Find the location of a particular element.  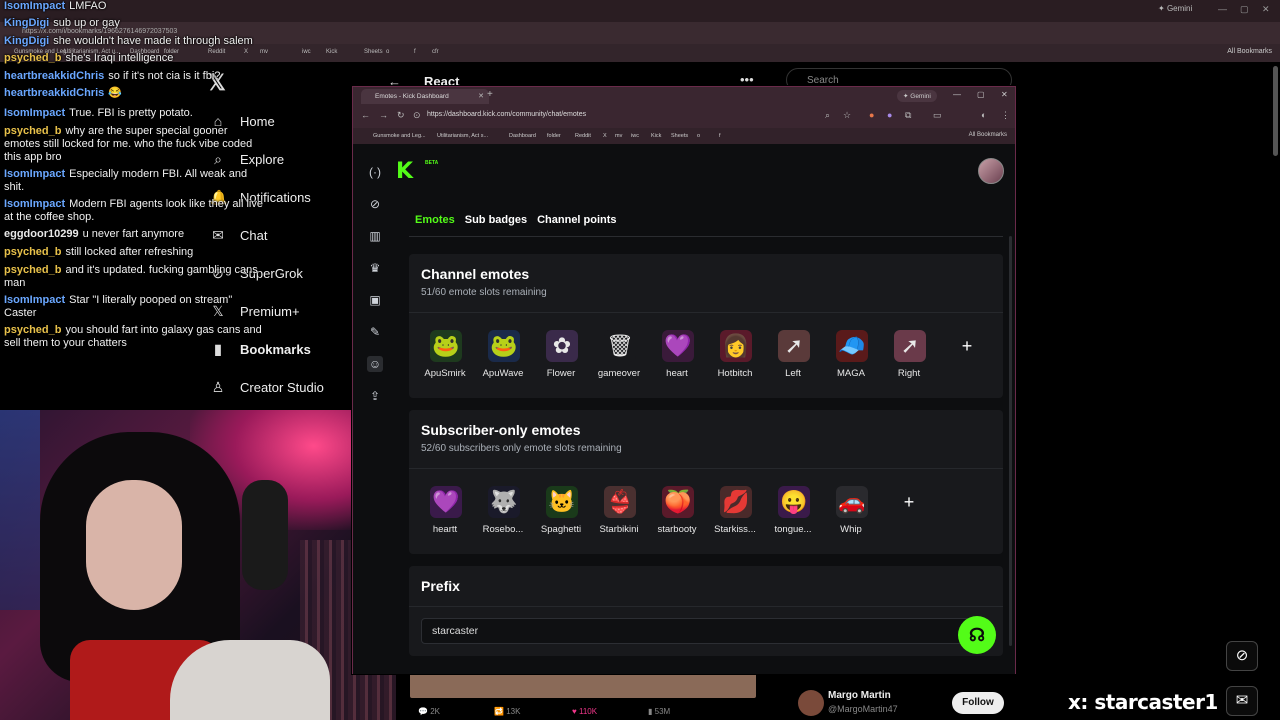

background-bookmark: Sheets is located at coordinates (373, 52).